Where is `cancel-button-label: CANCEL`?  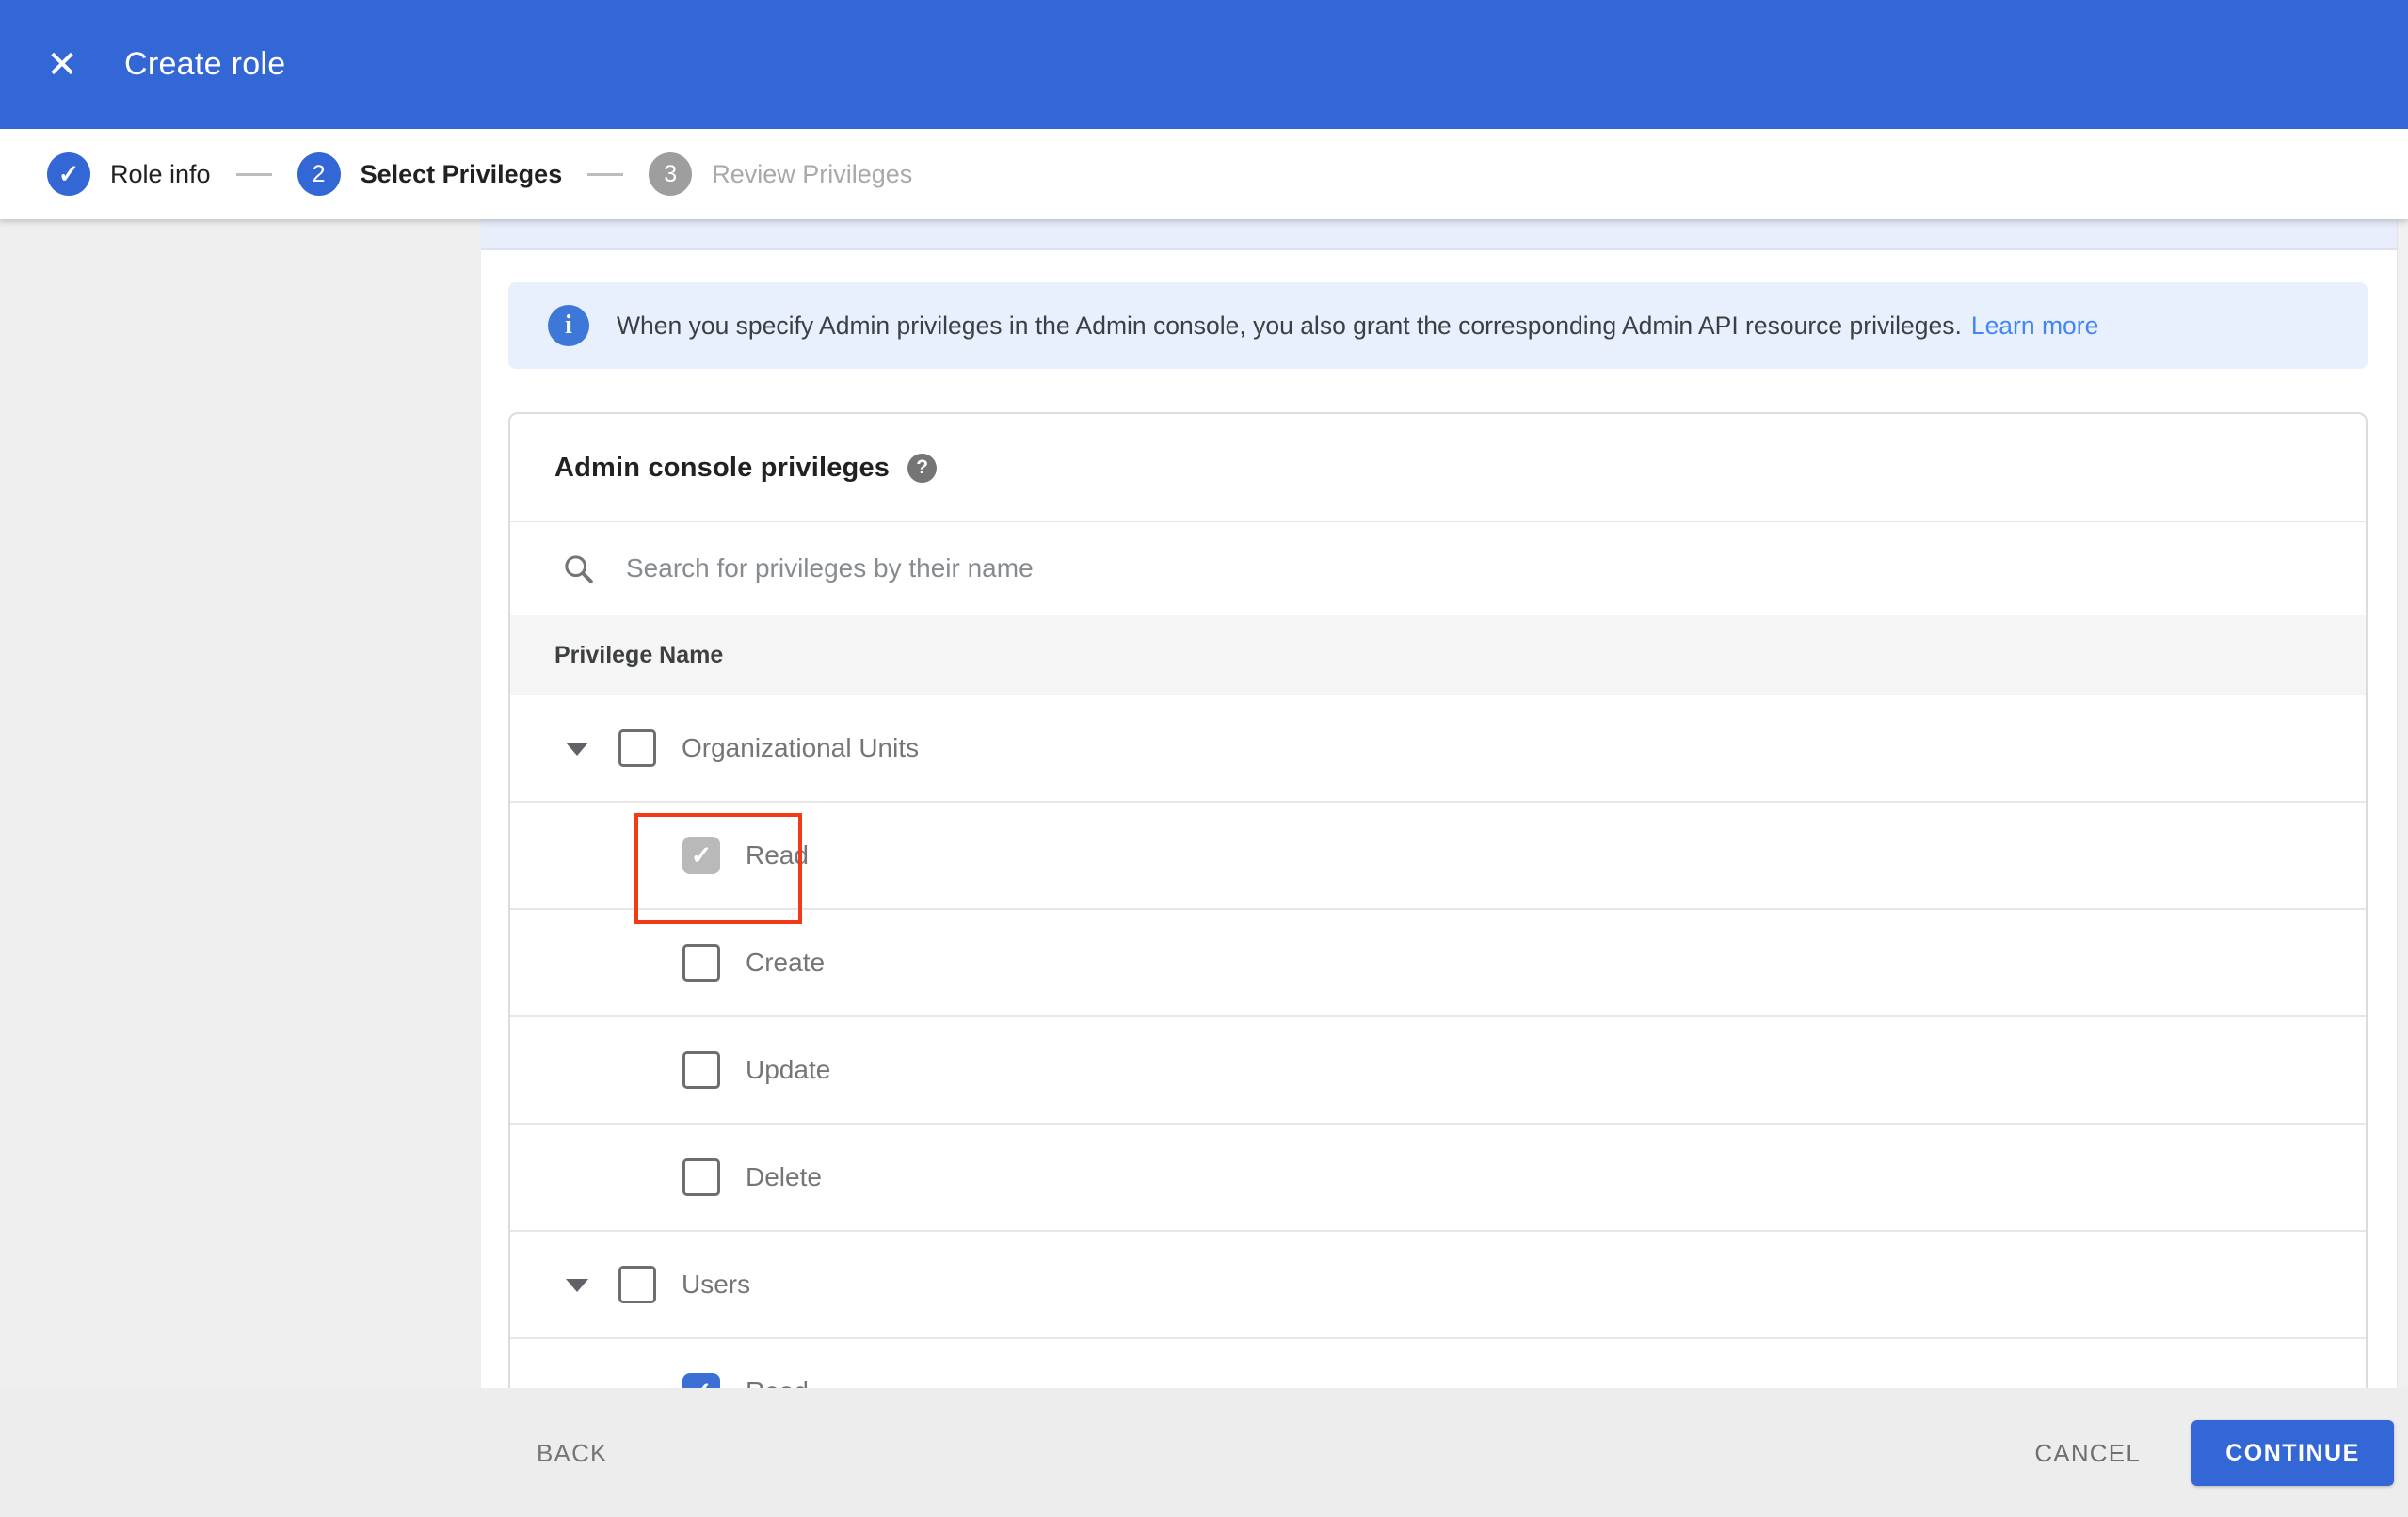
cancel-button-label: CANCEL is located at coordinates (2088, 1452).